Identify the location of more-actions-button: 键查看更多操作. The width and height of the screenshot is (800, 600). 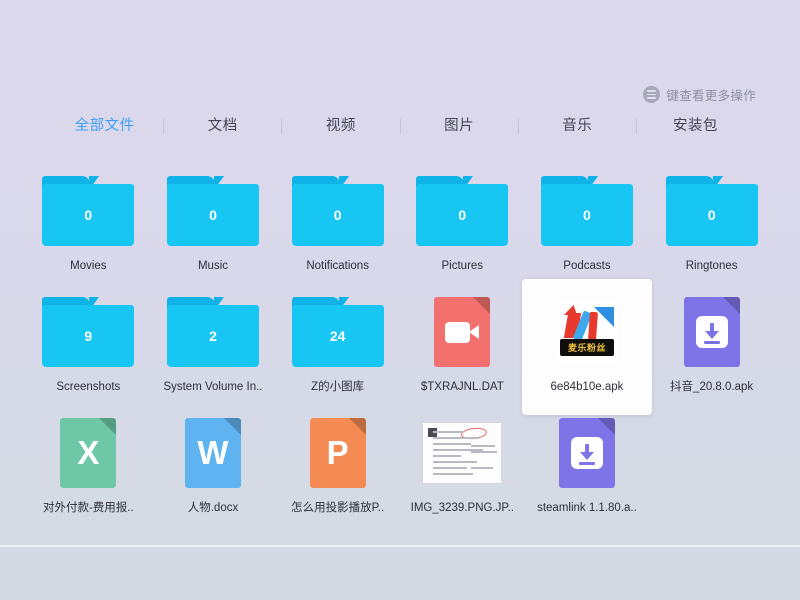
(699, 94).